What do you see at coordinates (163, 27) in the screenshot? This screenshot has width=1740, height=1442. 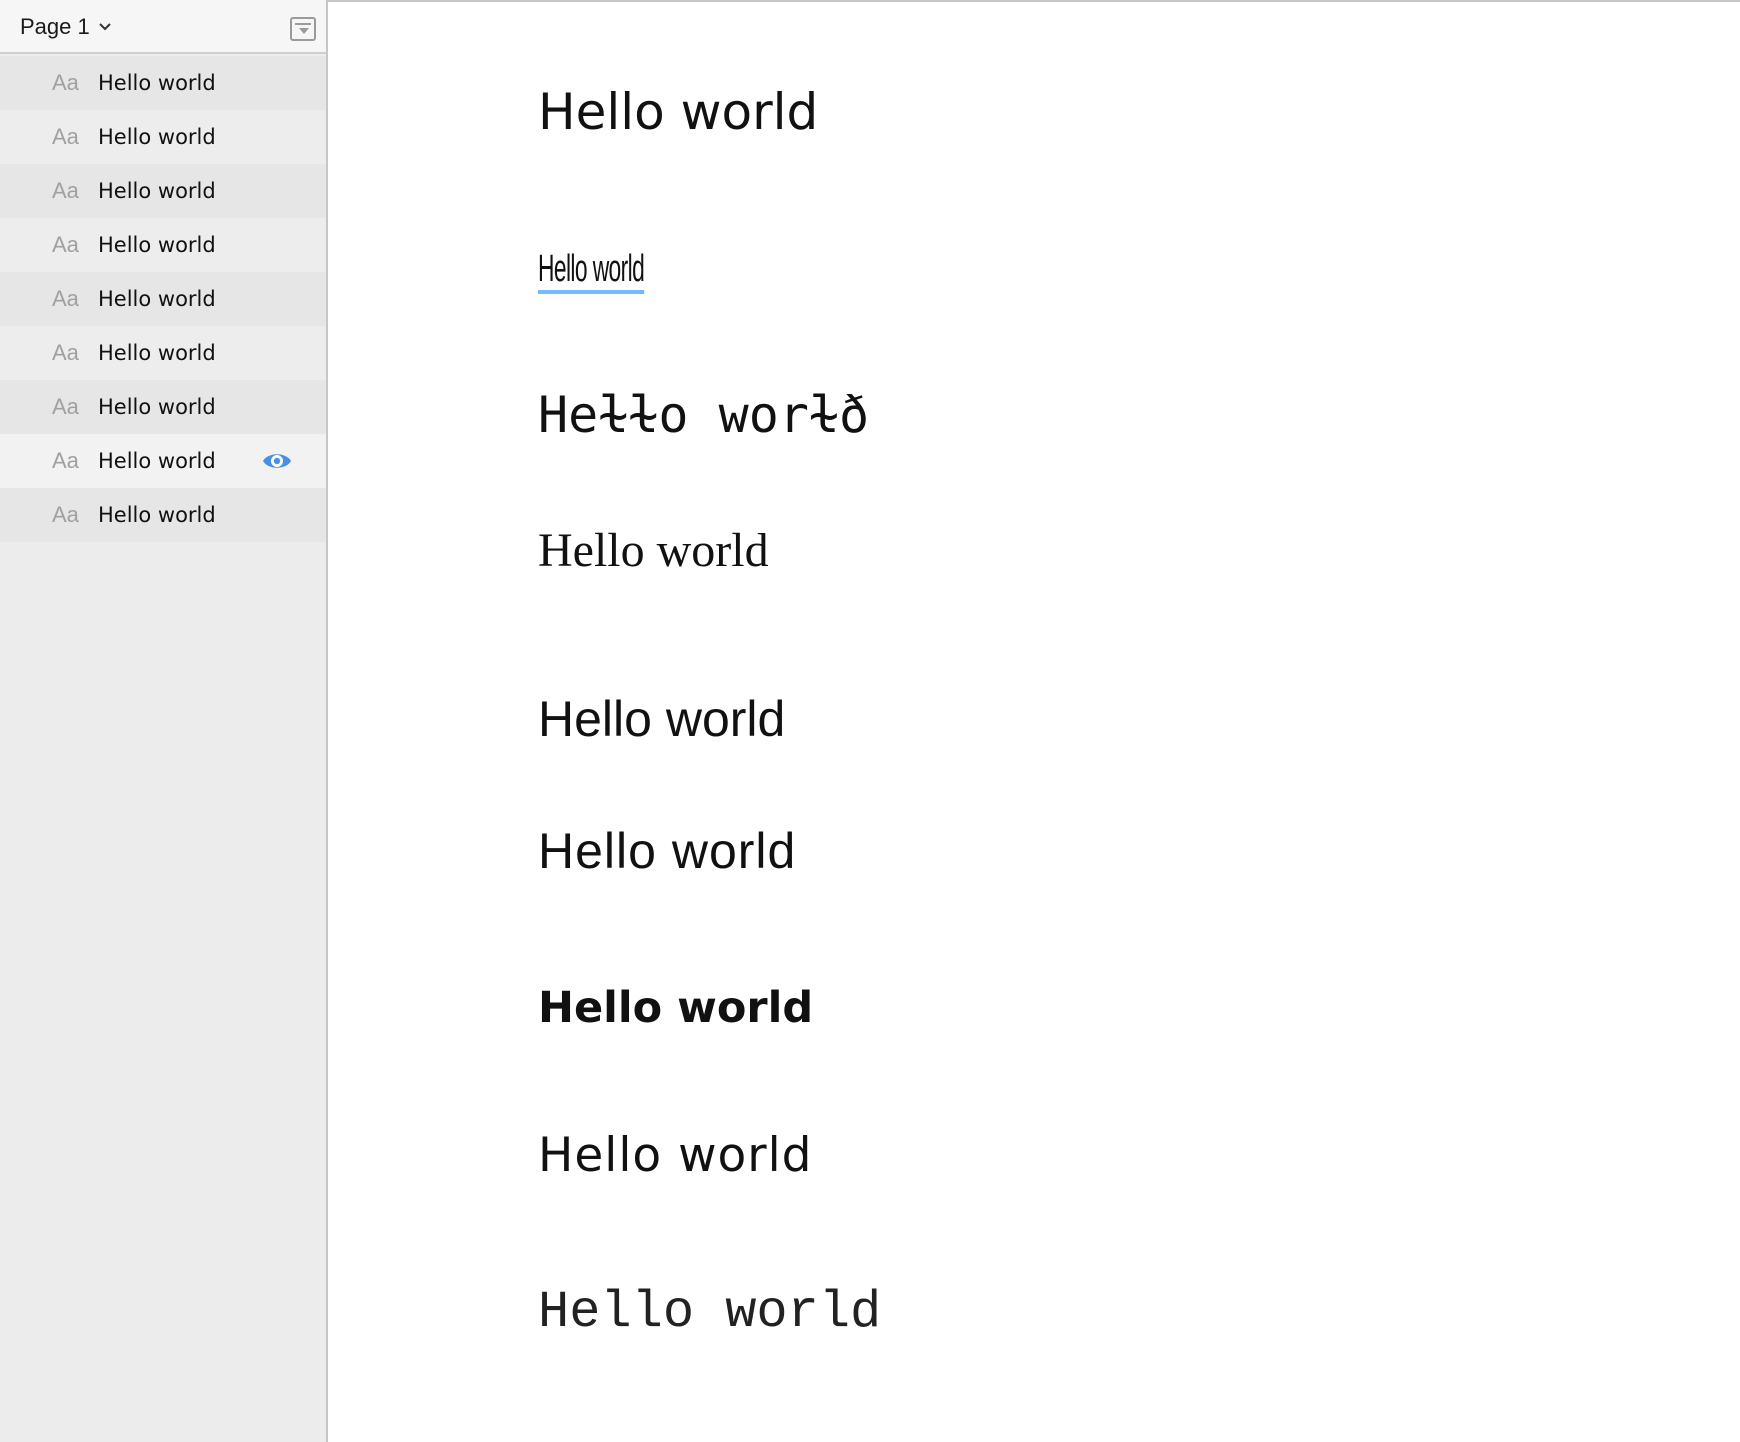 I see `sidebar-header: Page 1` at bounding box center [163, 27].